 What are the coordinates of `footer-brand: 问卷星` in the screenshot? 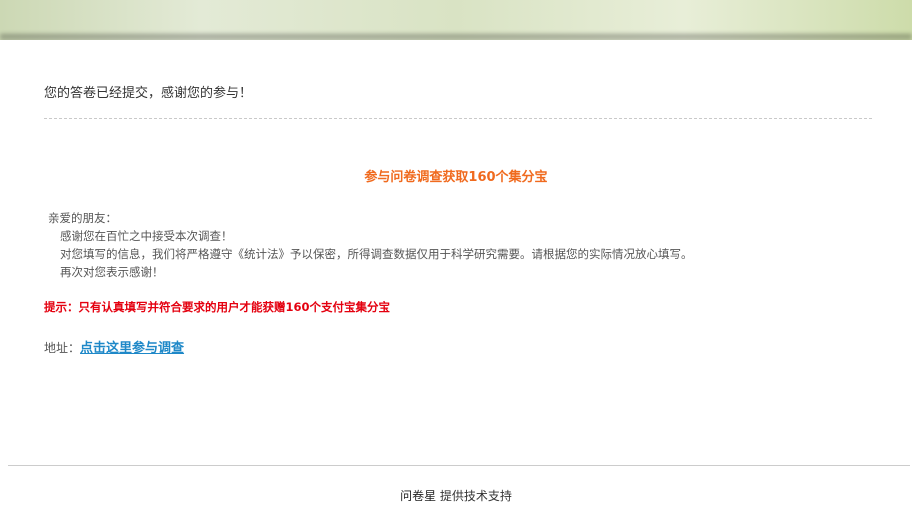 It's located at (418, 496).